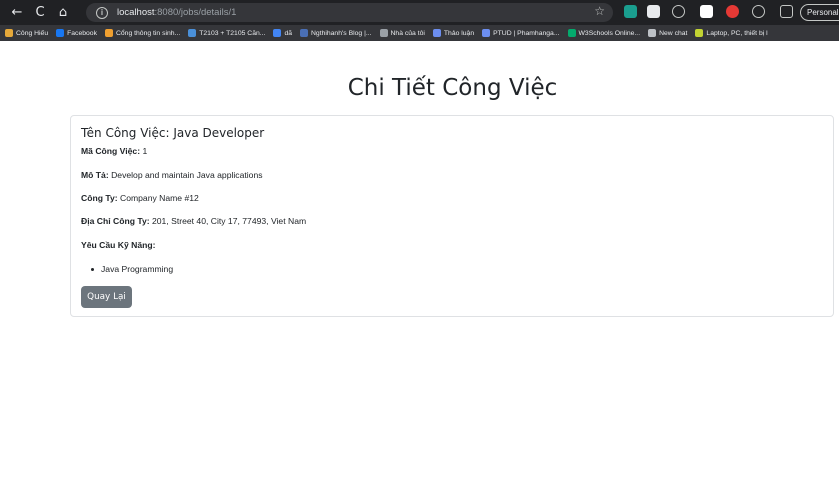 The height and width of the screenshot is (483, 839). I want to click on bookmark-label: Laptop, PC, thiết bị l, so click(737, 33).